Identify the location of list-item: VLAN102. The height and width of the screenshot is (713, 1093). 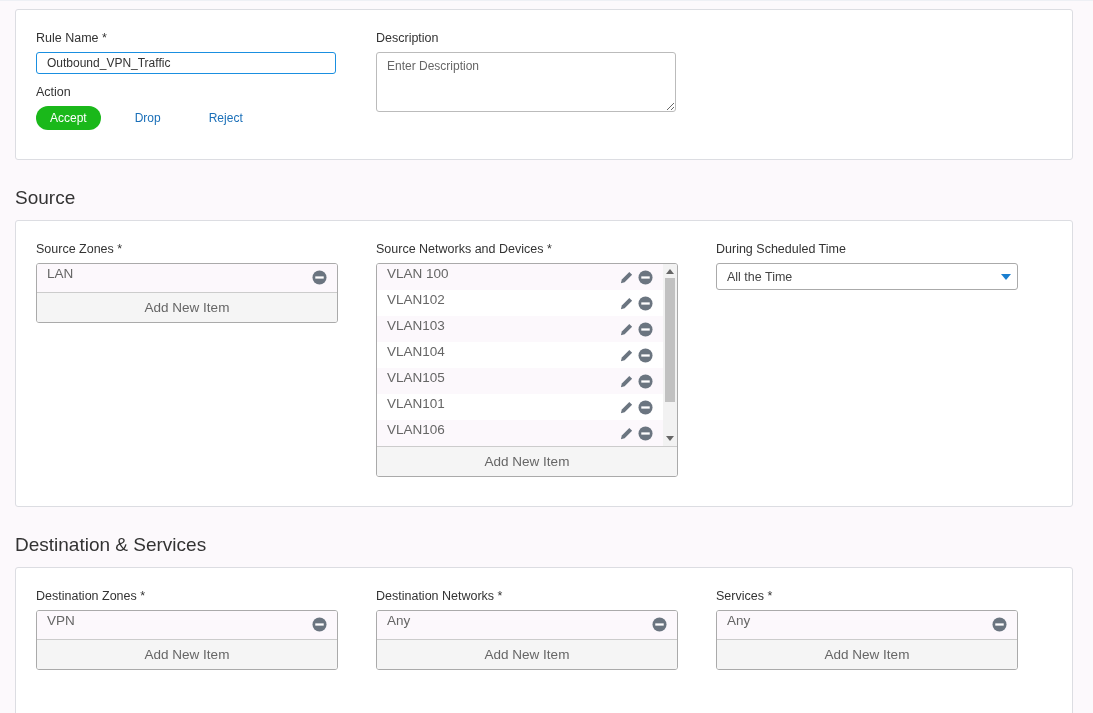
(416, 298).